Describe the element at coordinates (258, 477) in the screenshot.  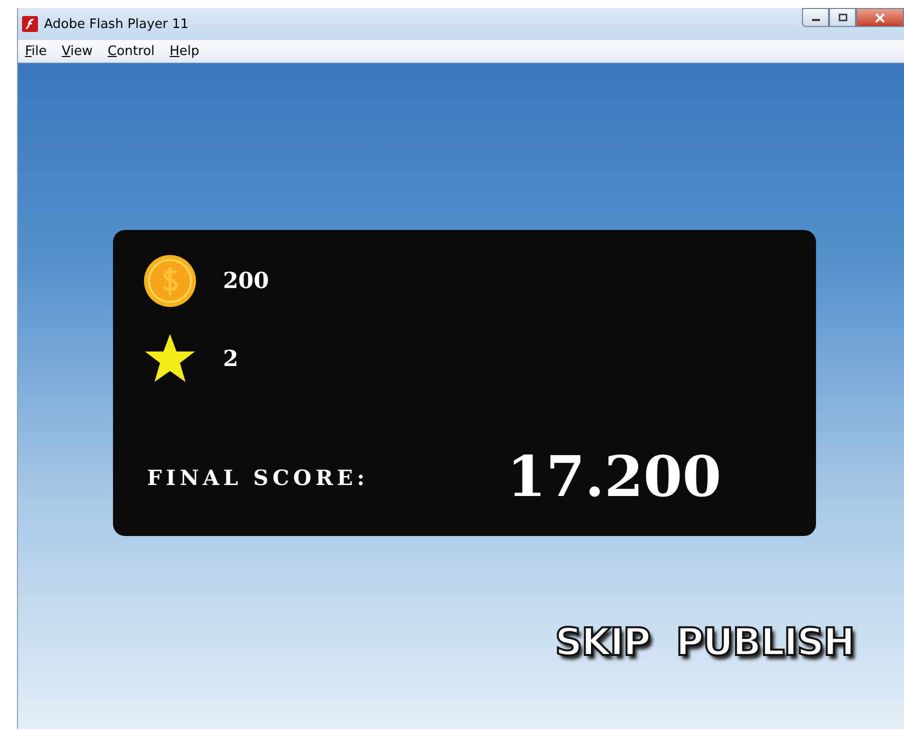
I see `final-score-label: FINAL SCORE:` at that location.